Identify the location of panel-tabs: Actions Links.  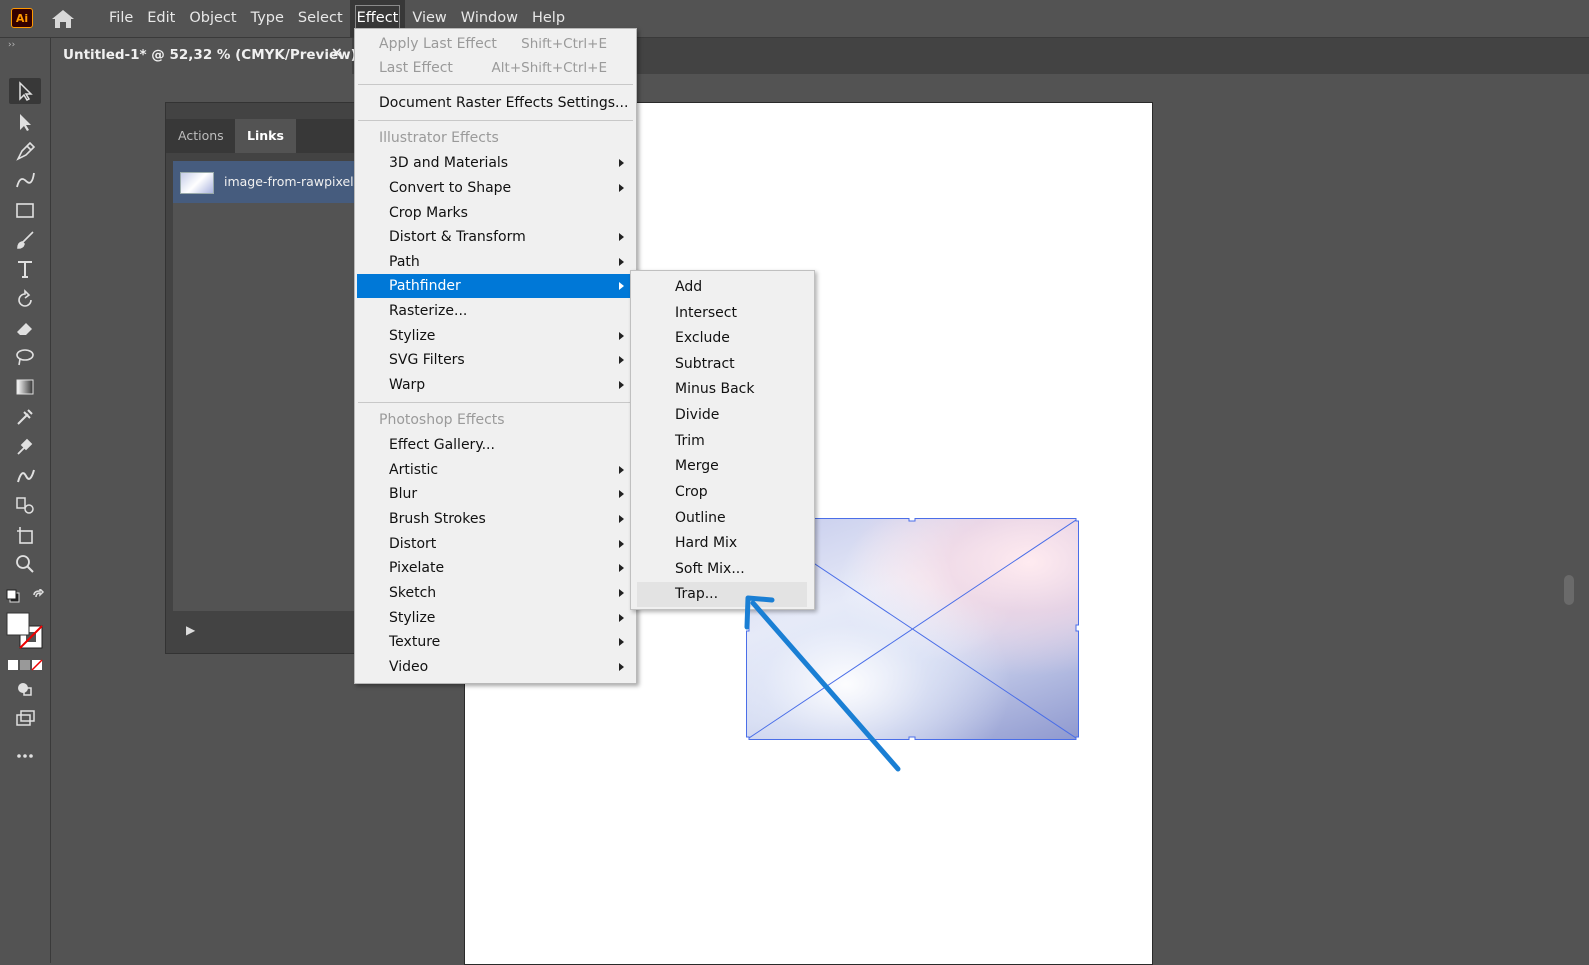
(266, 136).